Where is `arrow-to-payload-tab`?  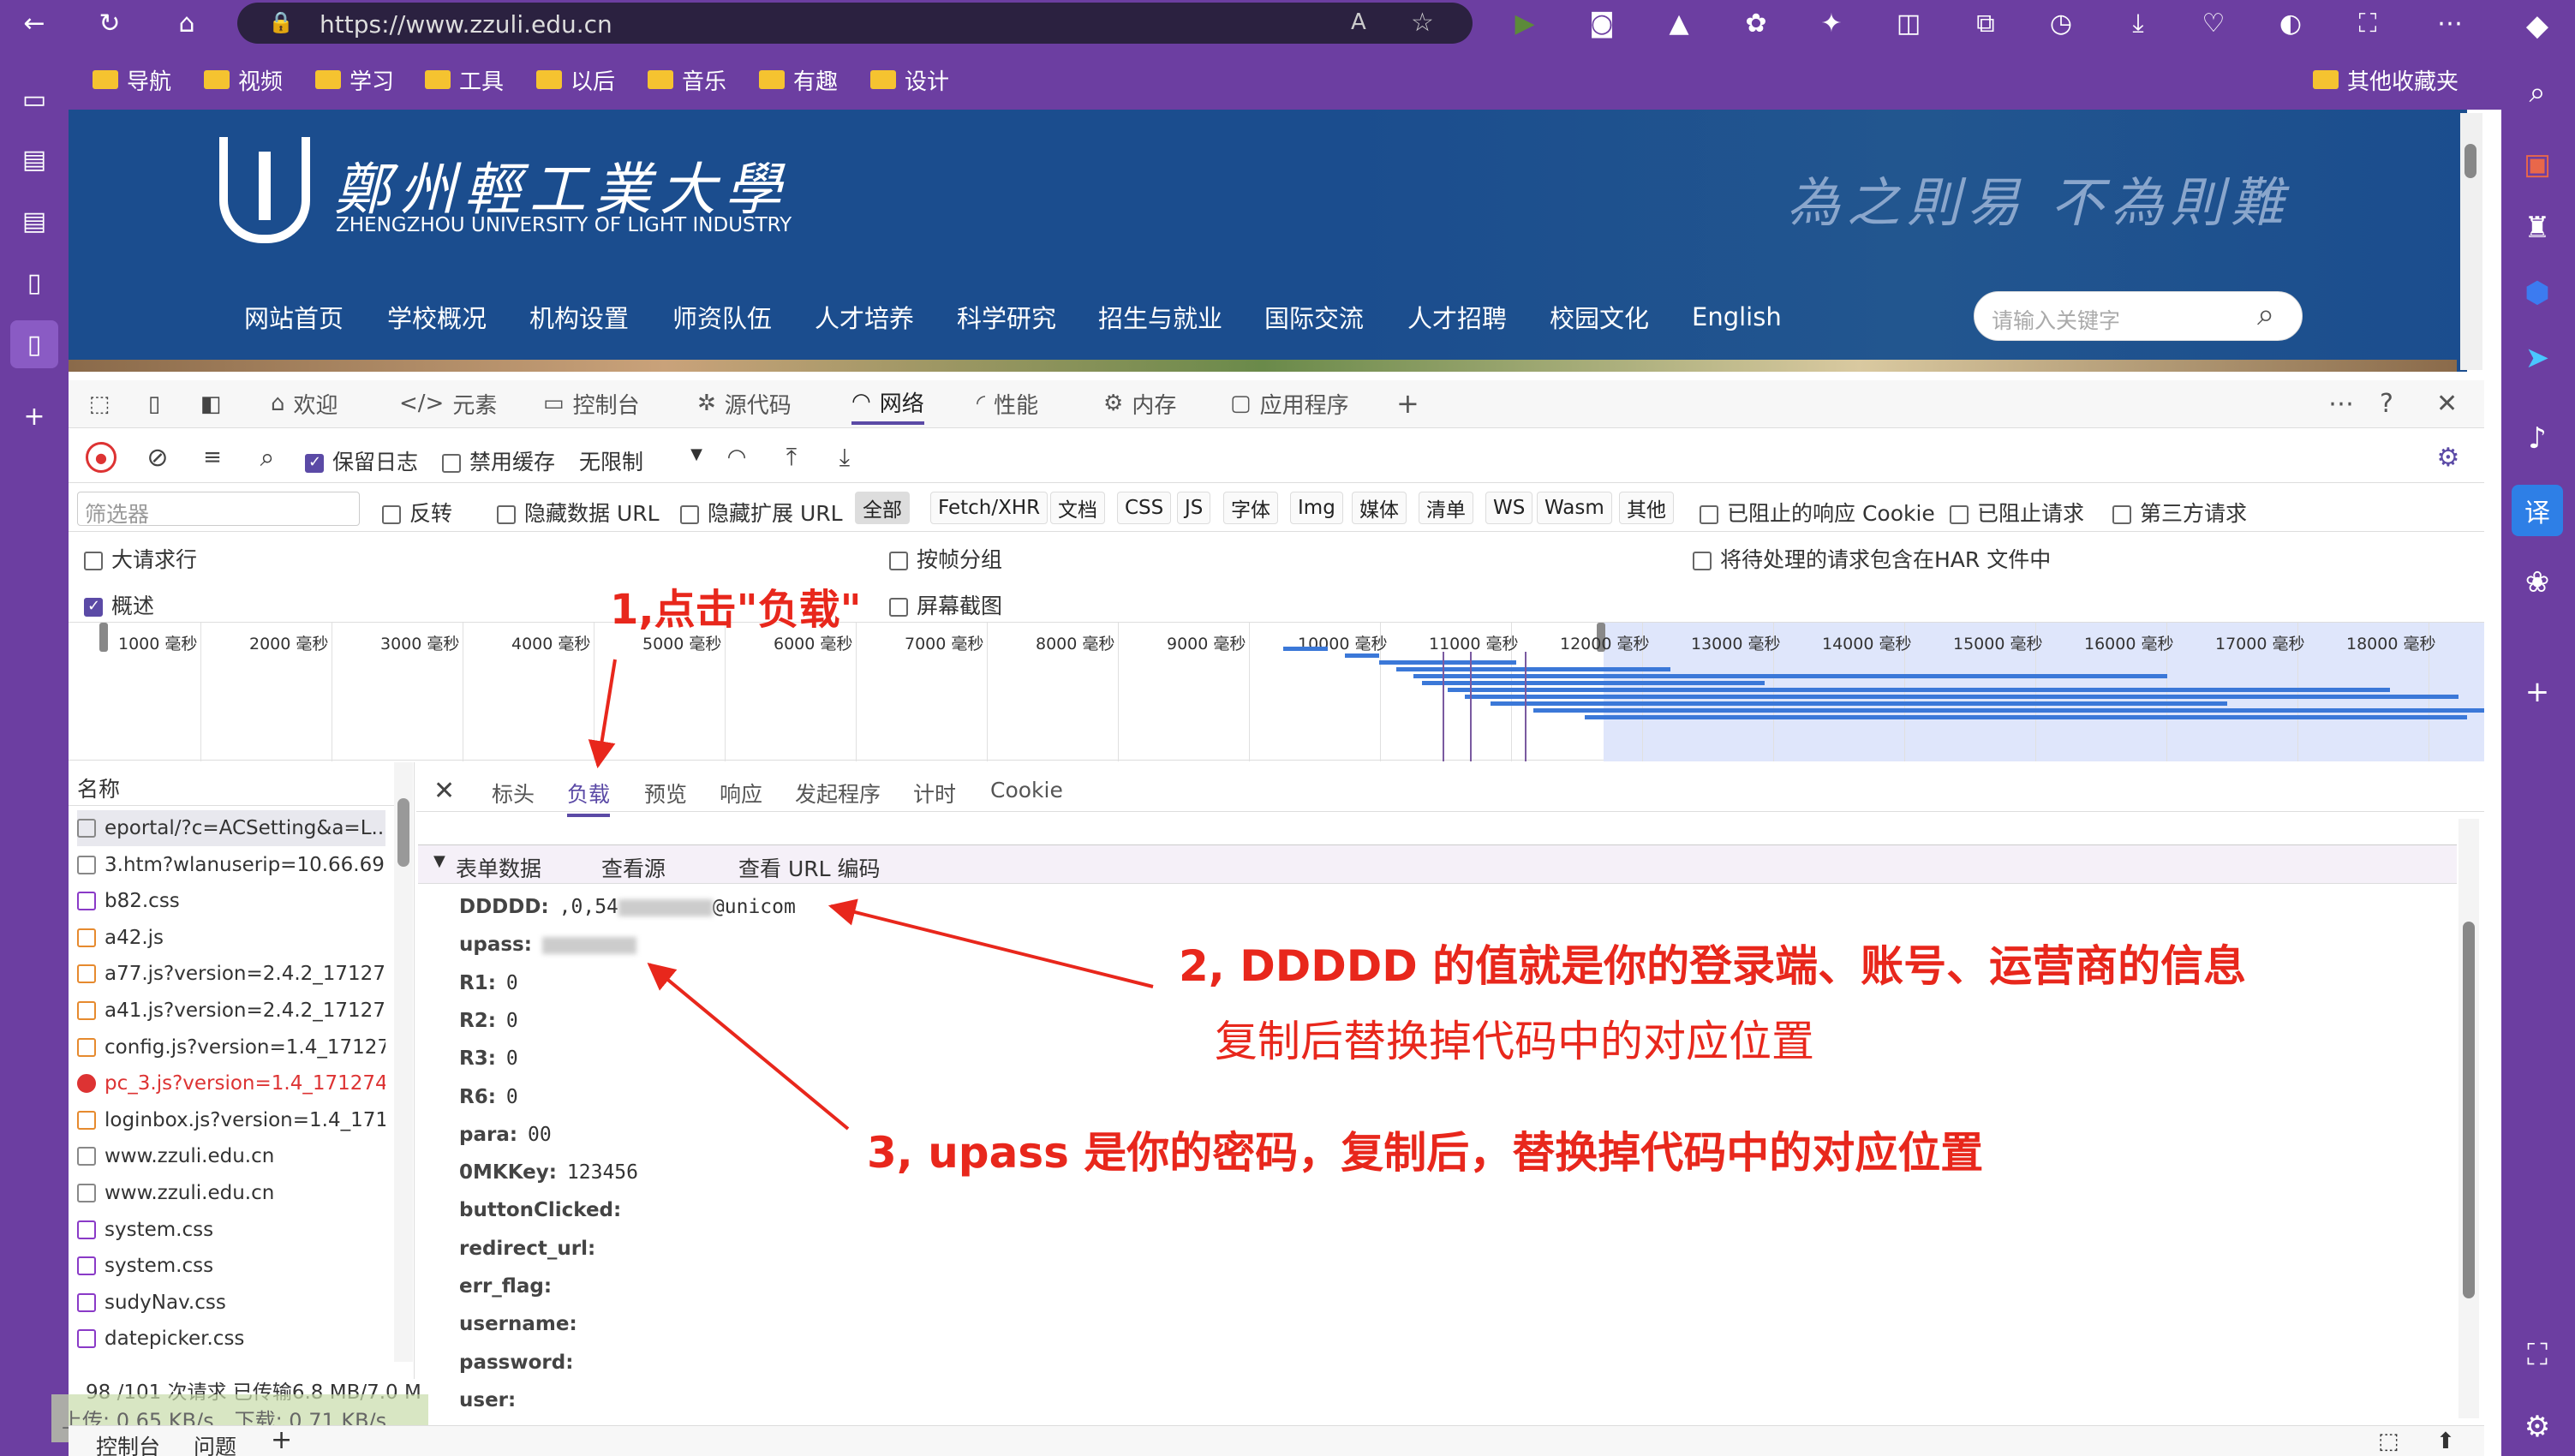 arrow-to-payload-tab is located at coordinates (602, 714).